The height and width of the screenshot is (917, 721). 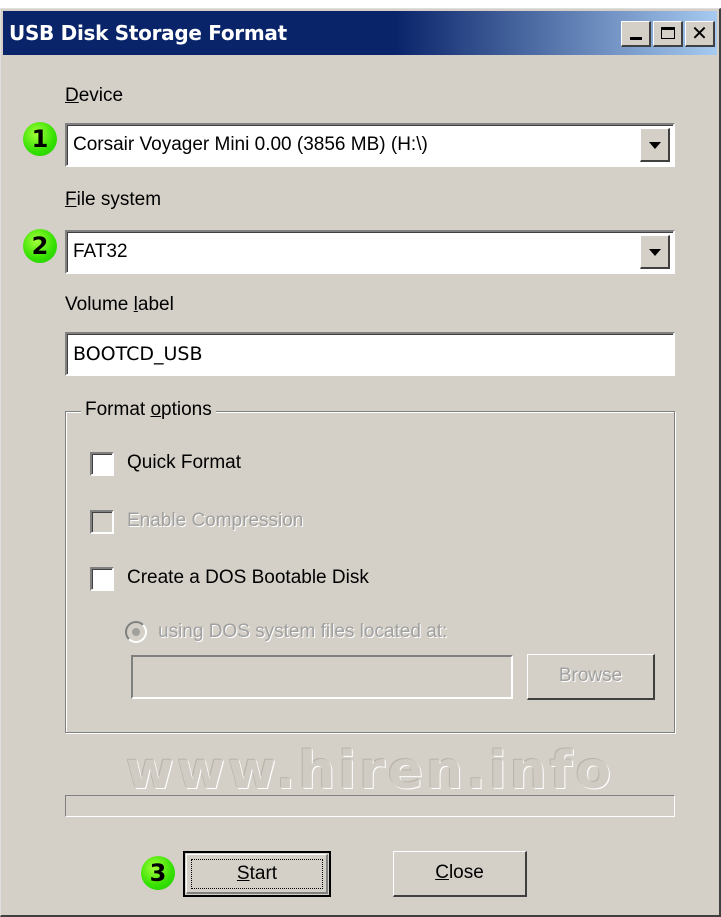 What do you see at coordinates (119, 304) in the screenshot?
I see `volume-label-label: Volume label` at bounding box center [119, 304].